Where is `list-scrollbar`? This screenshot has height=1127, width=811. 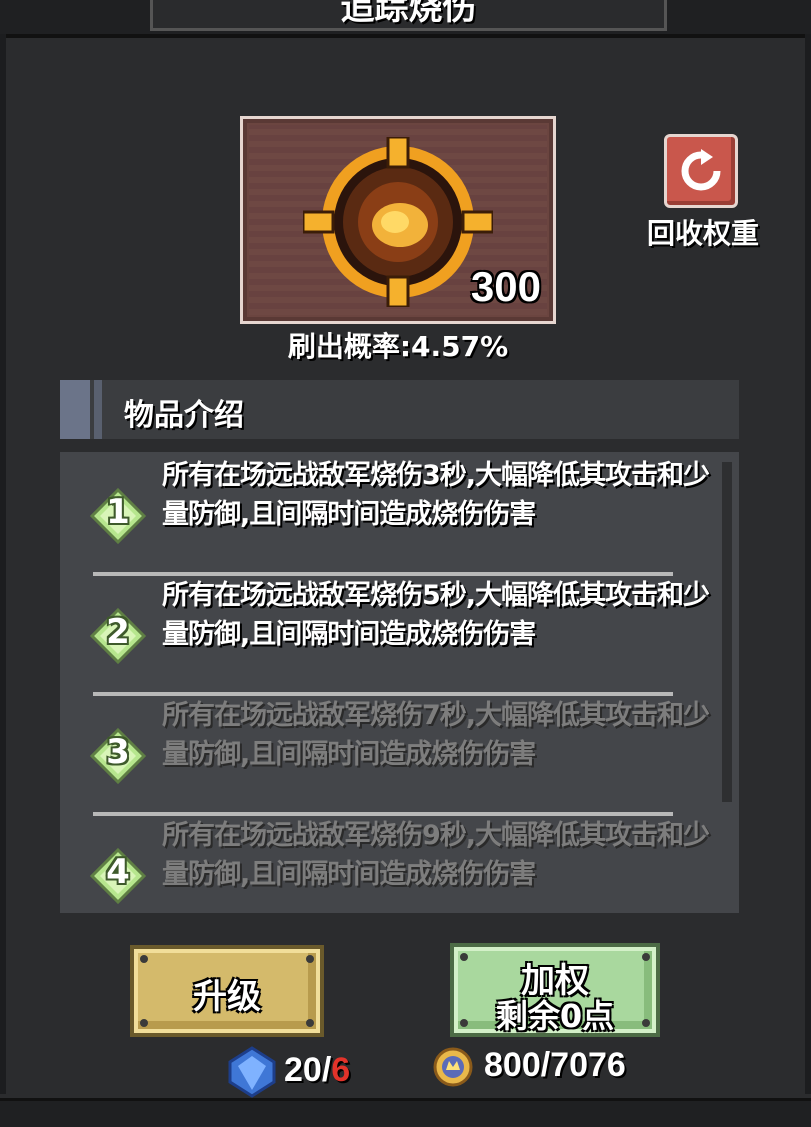 list-scrollbar is located at coordinates (727, 632).